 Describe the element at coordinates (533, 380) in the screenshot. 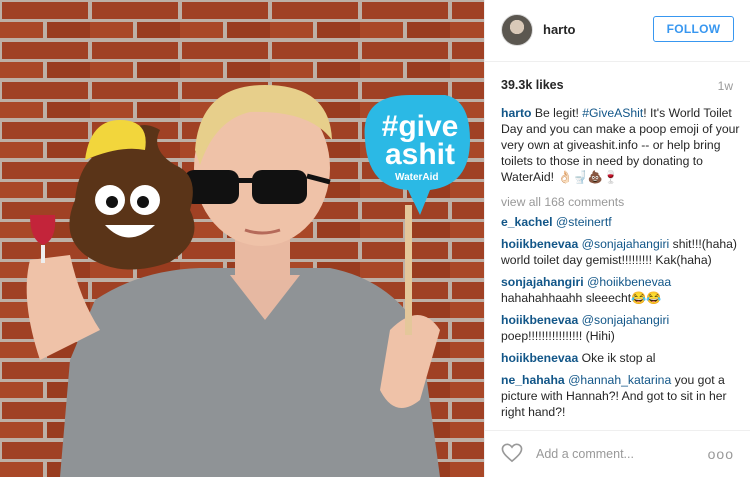

I see `comment-username: ne_hahaha` at that location.